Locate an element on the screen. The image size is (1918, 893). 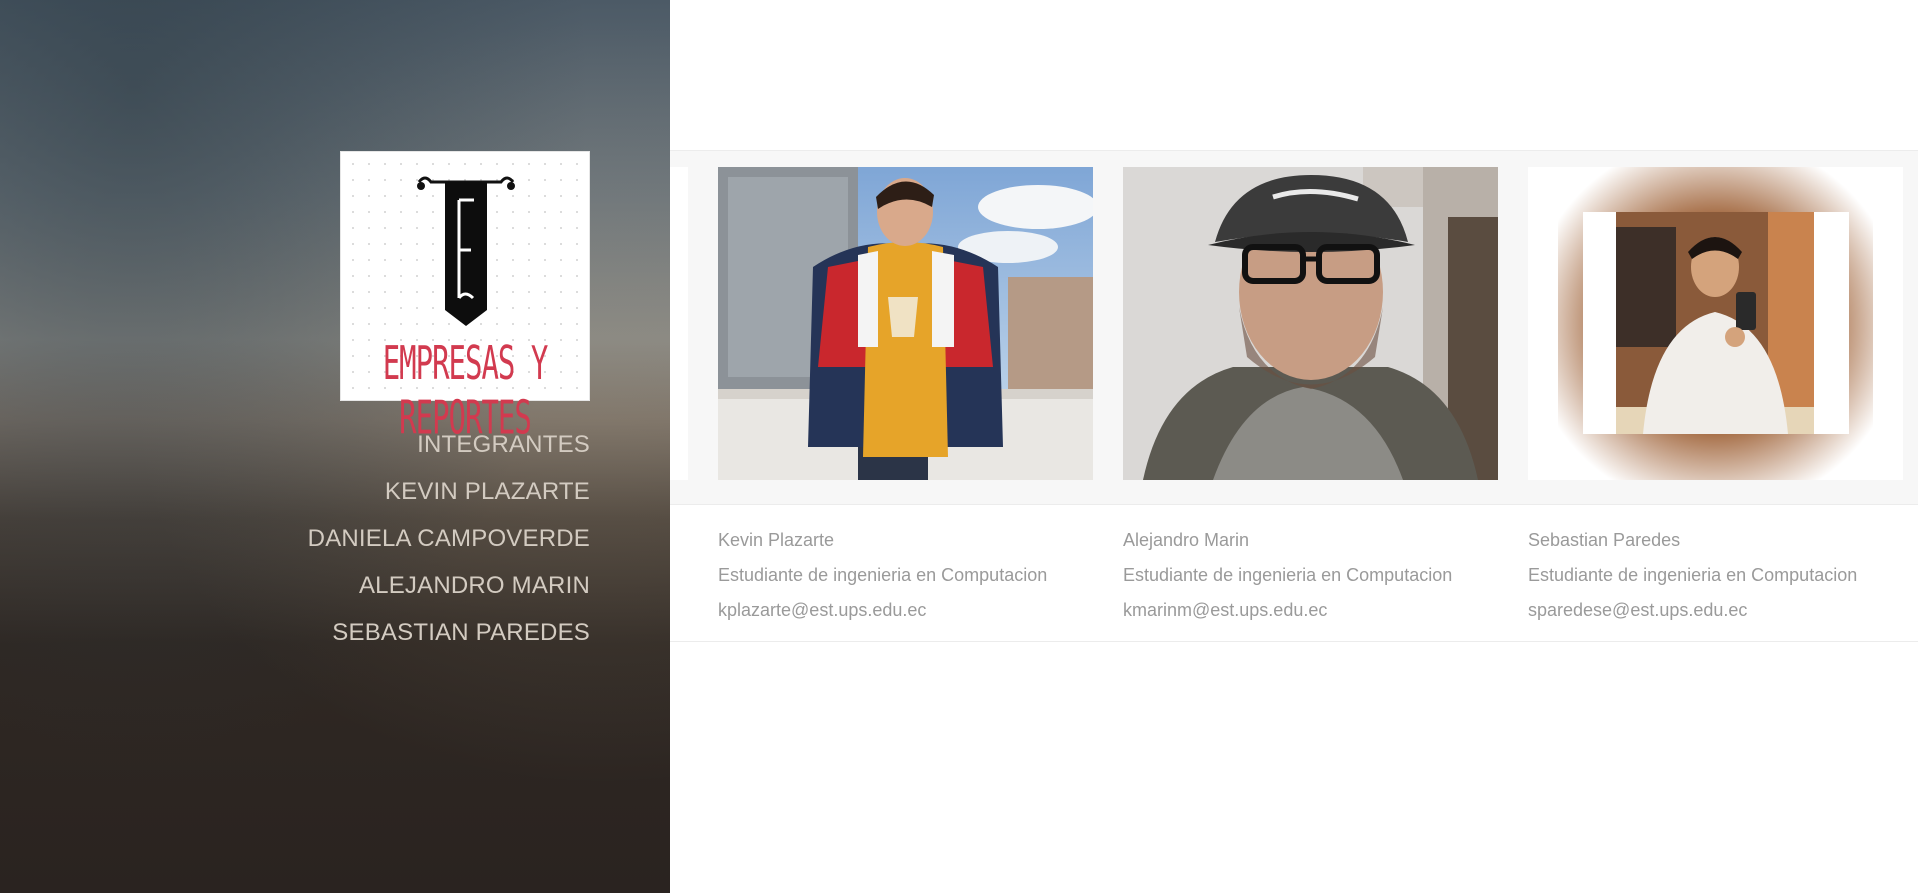
member-photo-sebastian is located at coordinates (1715, 323).